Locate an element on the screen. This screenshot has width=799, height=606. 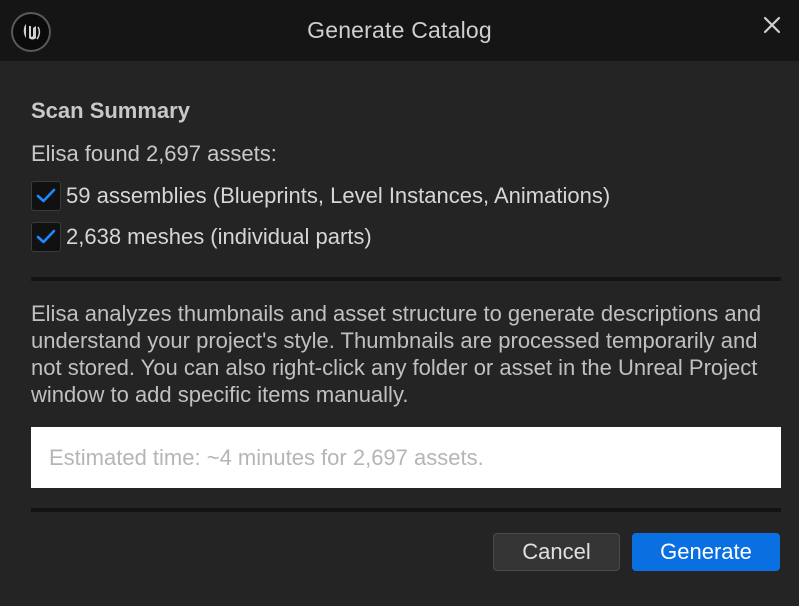
meshes-option: 2,638 meshes (individual parts) is located at coordinates (201, 237).